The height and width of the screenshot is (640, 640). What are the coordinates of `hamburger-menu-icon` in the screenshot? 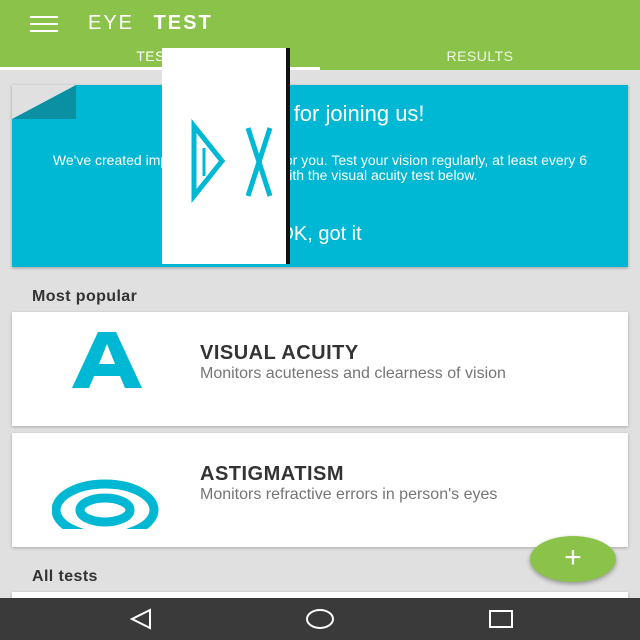 It's located at (44, 25).